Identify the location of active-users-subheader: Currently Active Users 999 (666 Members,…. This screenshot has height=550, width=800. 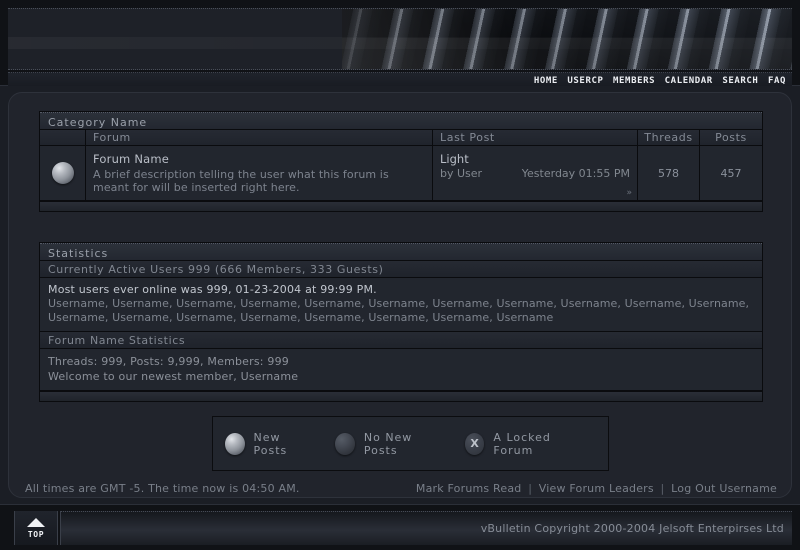
(401, 269).